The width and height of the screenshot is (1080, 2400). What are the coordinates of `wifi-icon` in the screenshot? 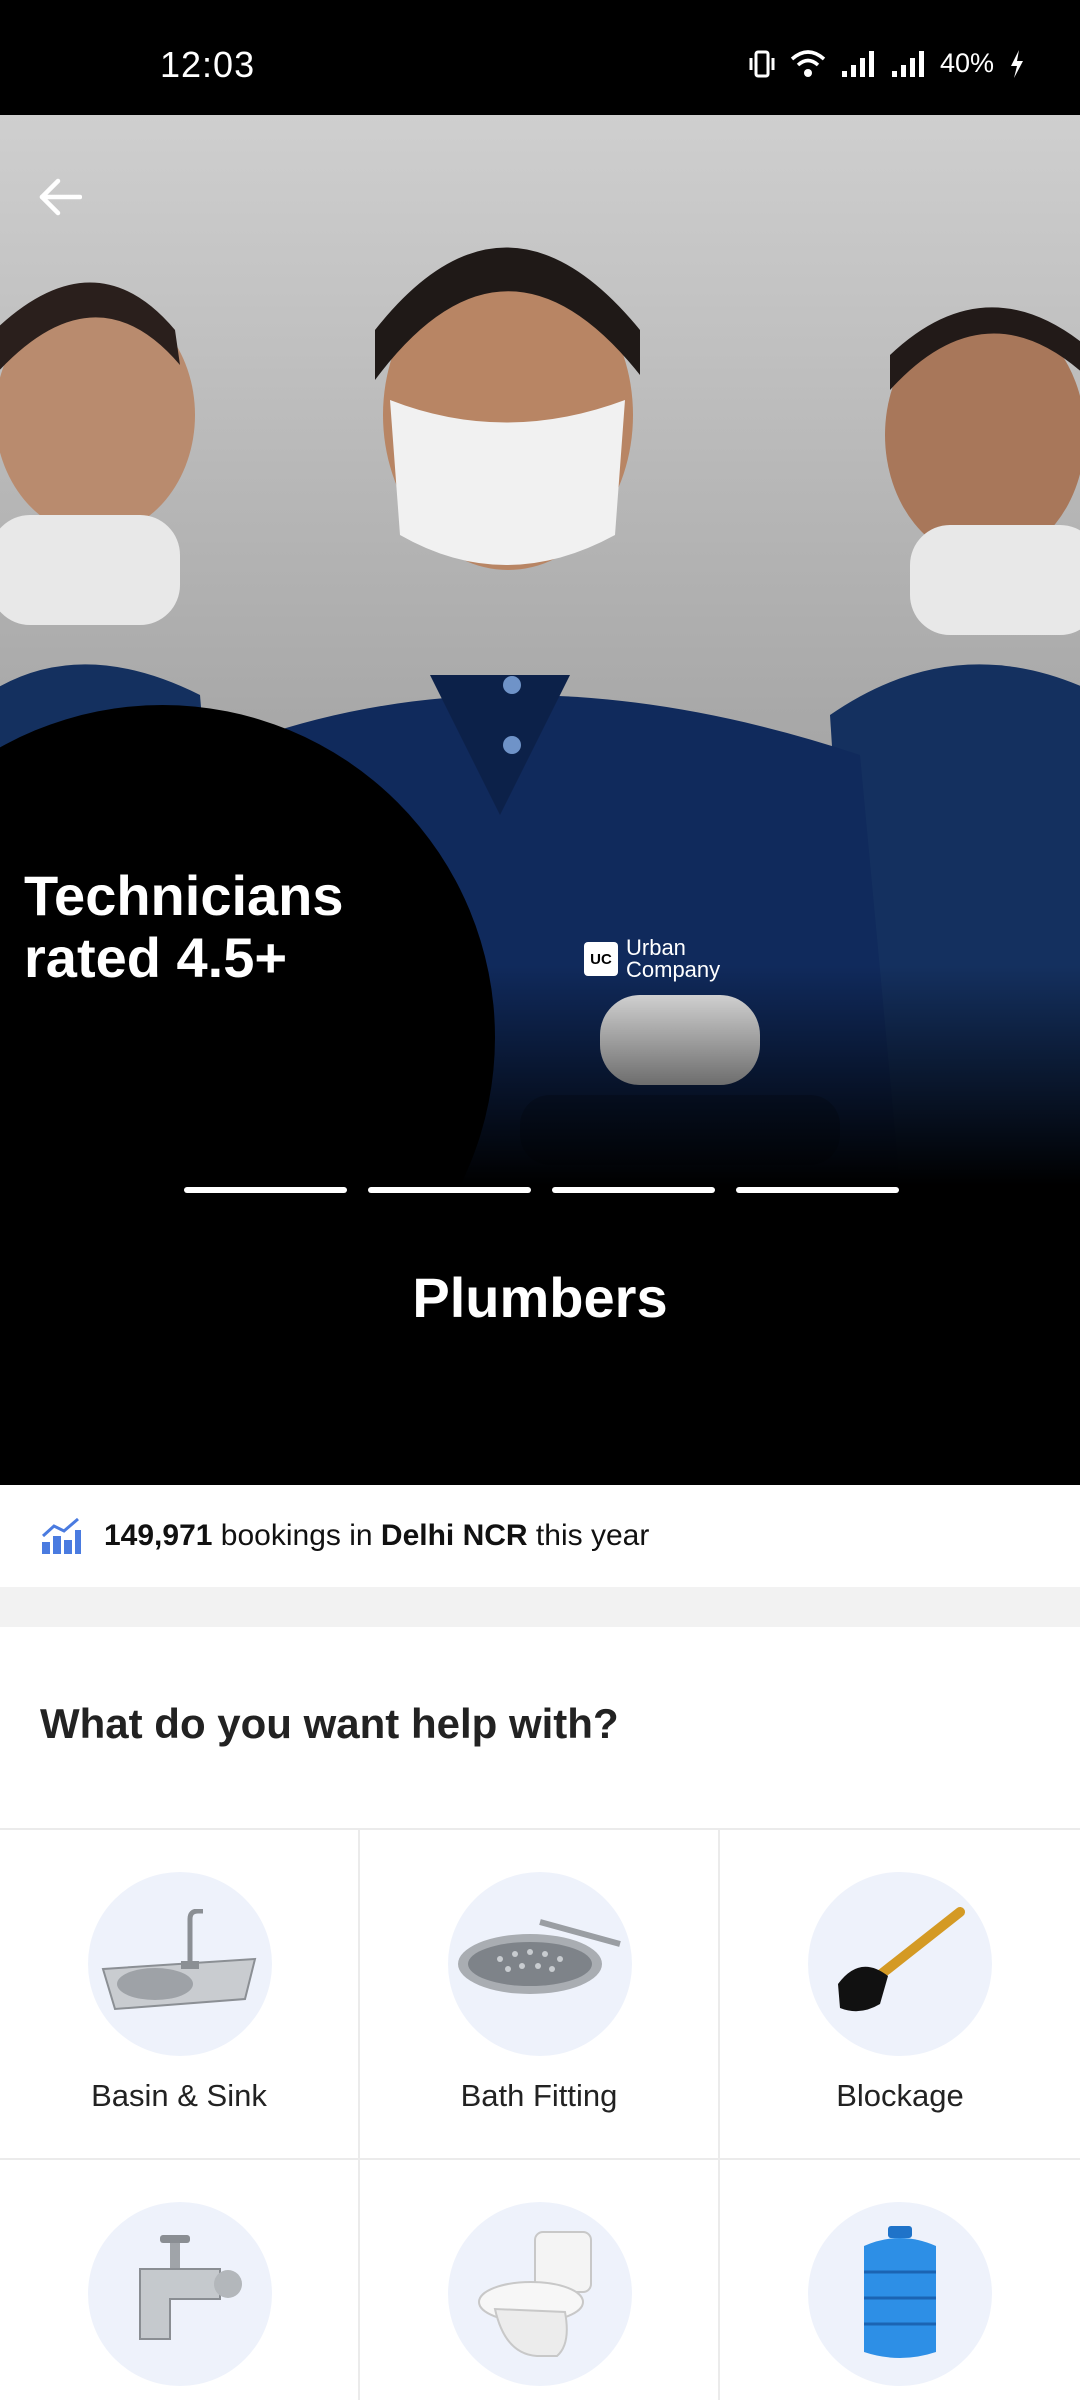 It's located at (808, 63).